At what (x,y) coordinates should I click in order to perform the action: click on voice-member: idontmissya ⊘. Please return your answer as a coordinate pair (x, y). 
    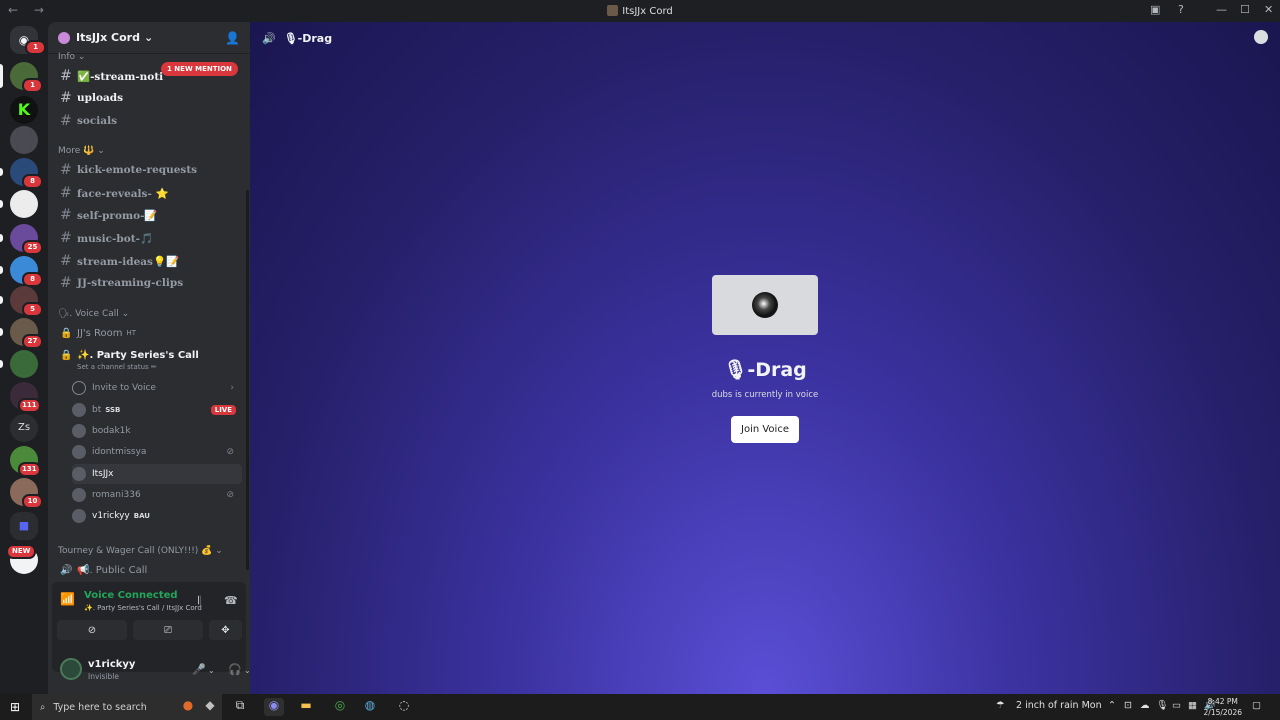
    Looking at the image, I should click on (157, 452).